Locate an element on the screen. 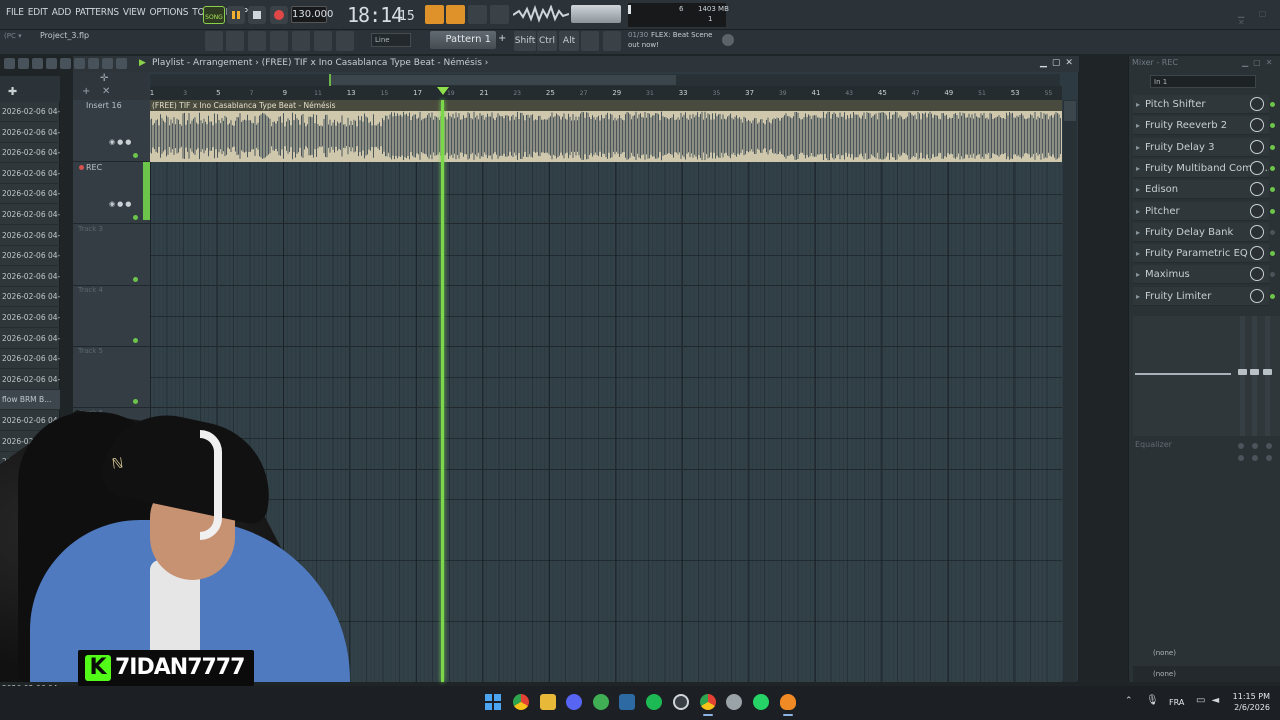 The height and width of the screenshot is (720, 1280). playlist-arrow-icon: ▶ is located at coordinates (142, 63).